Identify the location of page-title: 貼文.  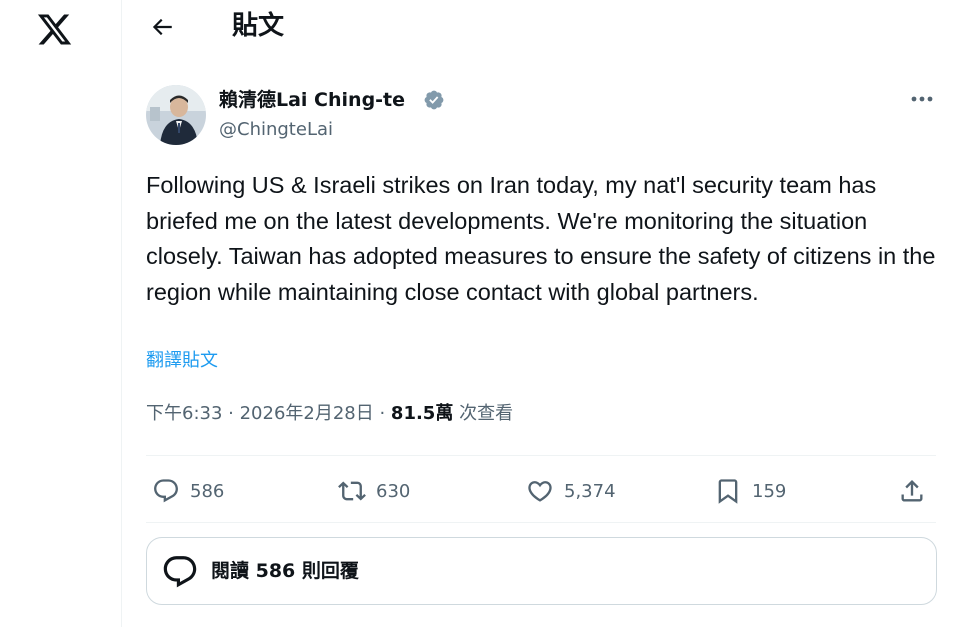
(258, 26).